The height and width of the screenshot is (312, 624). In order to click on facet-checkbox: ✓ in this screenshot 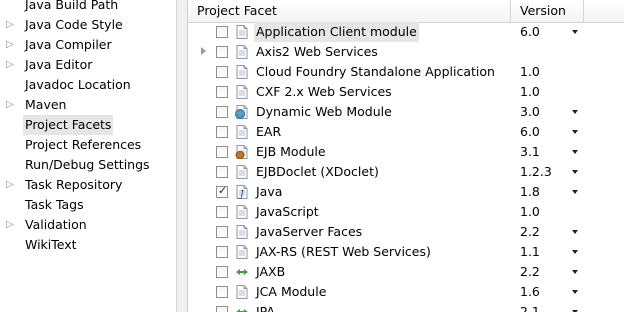, I will do `click(222, 191)`.